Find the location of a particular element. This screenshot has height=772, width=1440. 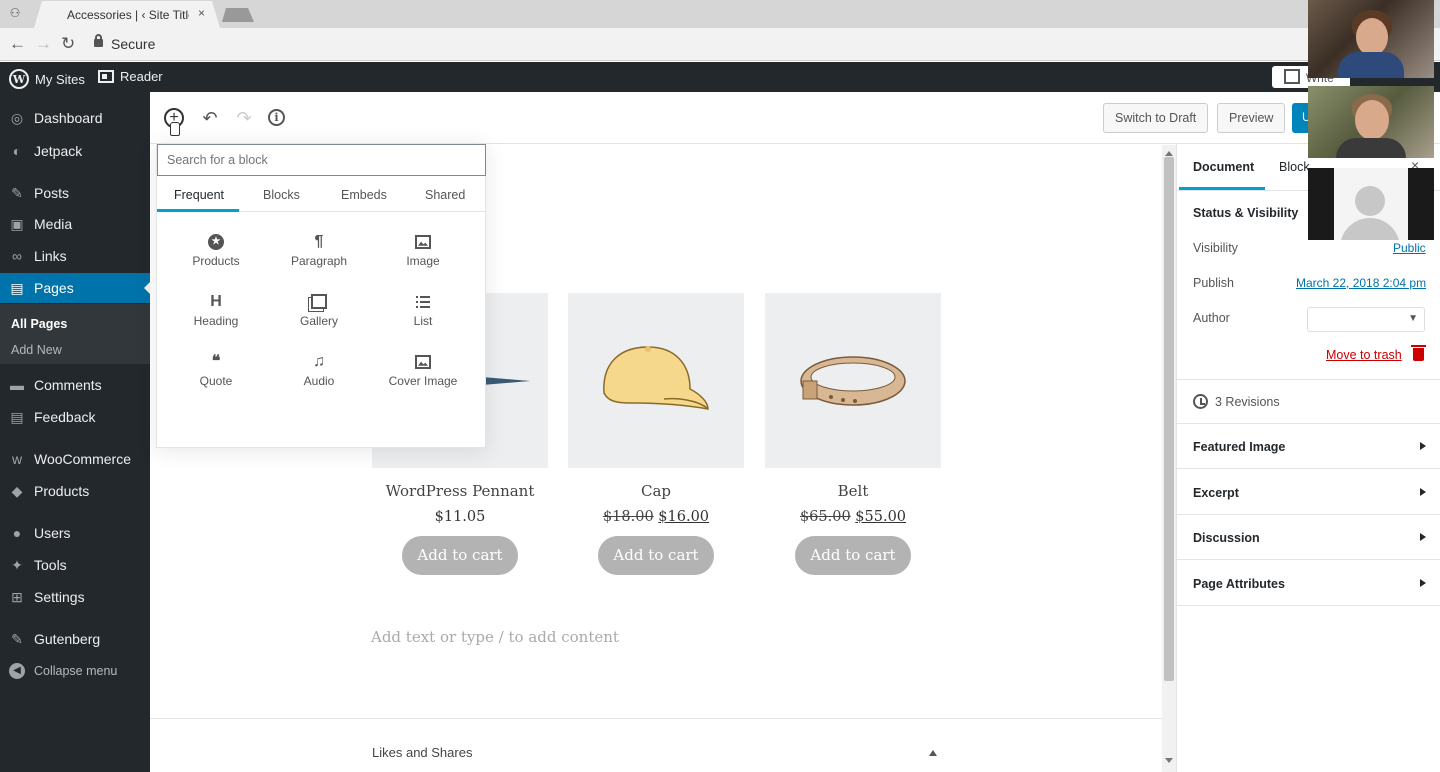

menu-tools: ✦ Tools is located at coordinates (75, 565).